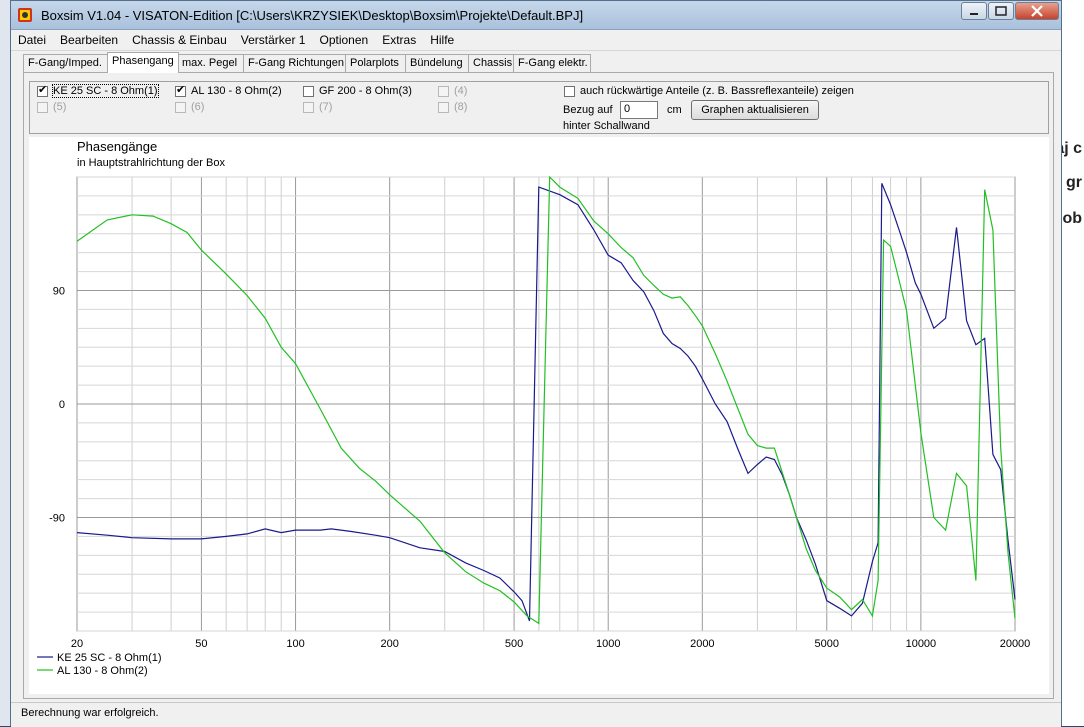  I want to click on app-icon, so click(25, 15).